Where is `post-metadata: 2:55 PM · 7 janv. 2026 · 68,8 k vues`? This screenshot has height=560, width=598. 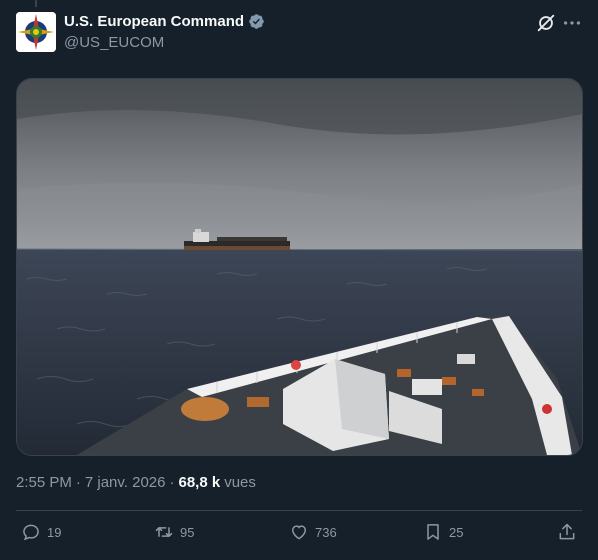
post-metadata: 2:55 PM · 7 janv. 2026 · 68,8 k vues is located at coordinates (136, 482).